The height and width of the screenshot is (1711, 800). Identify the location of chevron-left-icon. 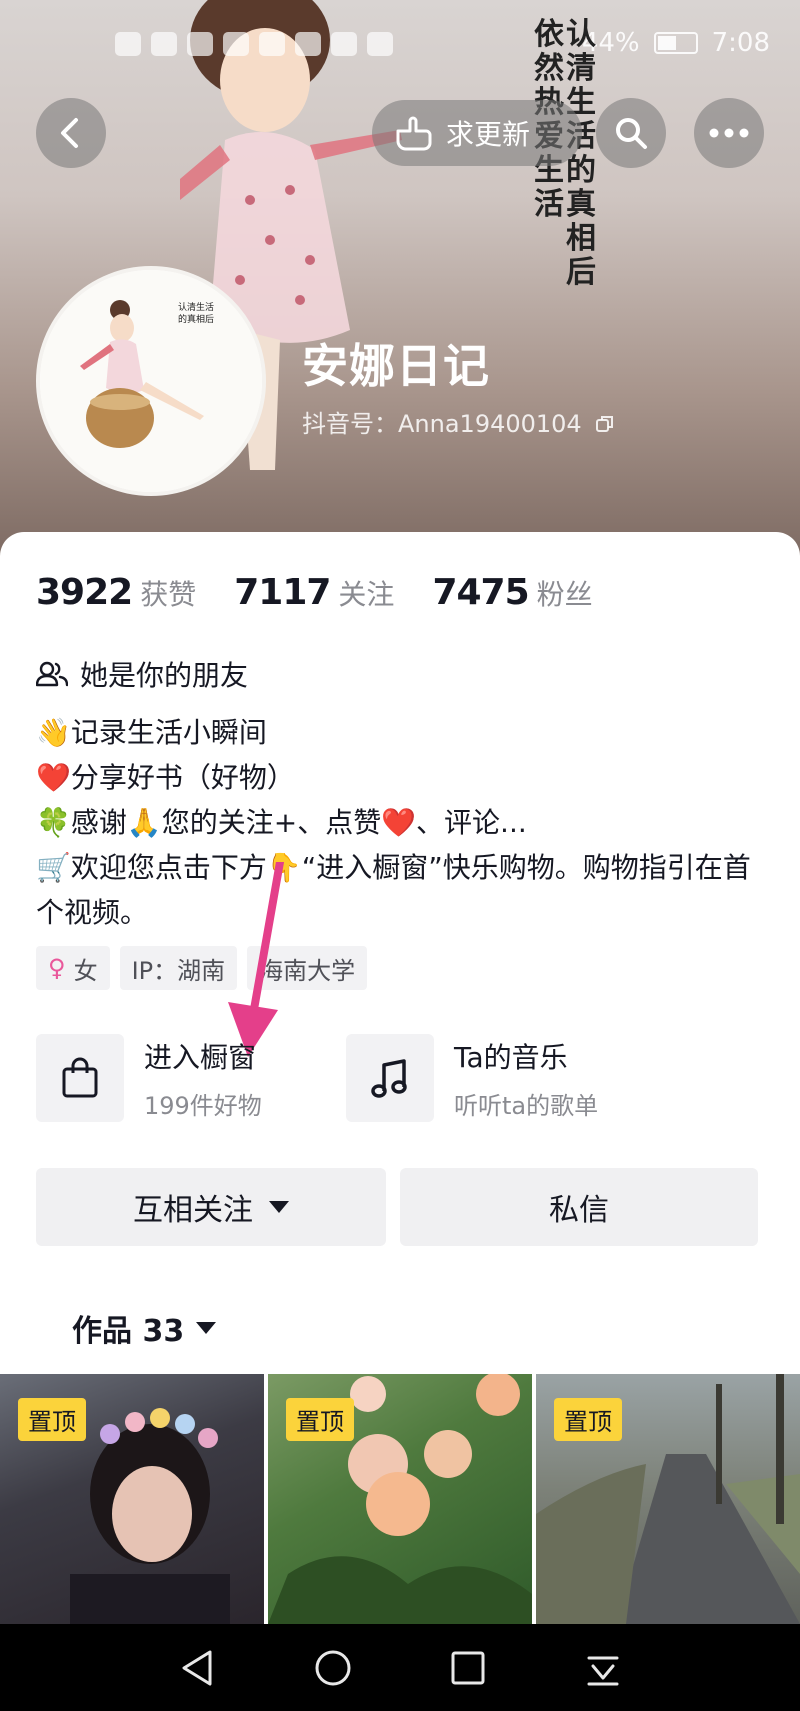
(69, 133).